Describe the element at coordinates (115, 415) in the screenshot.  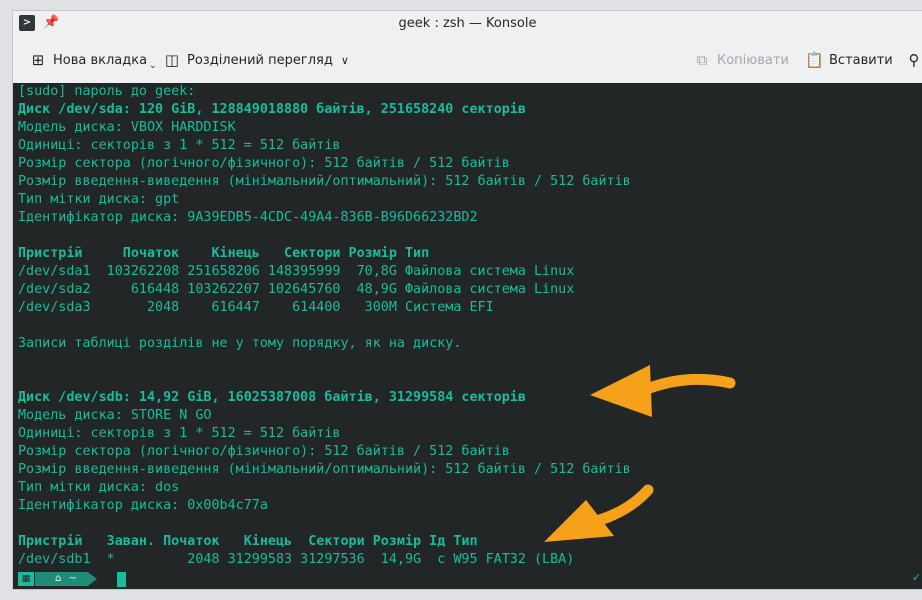
I see `terminal-line: Модель диска: STORE N GO` at that location.